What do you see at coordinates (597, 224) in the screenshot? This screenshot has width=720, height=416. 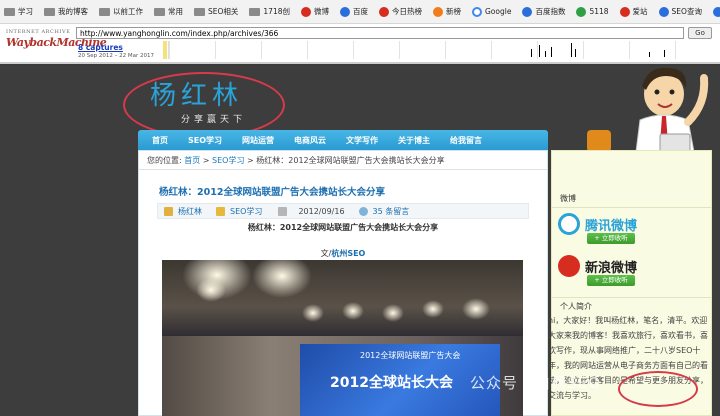 I see `tencent-weibo: 腾讯微博` at bounding box center [597, 224].